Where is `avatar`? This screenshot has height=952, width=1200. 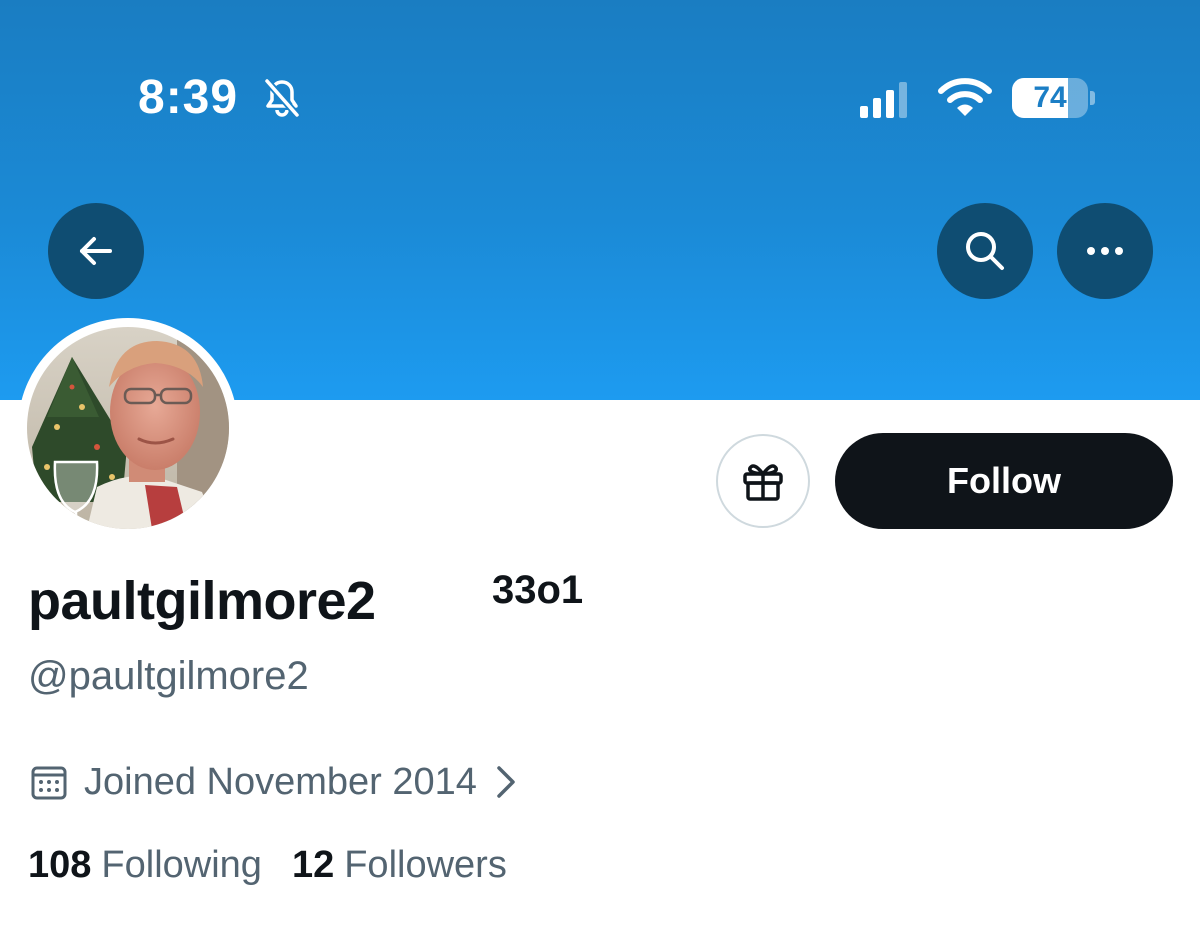
avatar is located at coordinates (128, 428).